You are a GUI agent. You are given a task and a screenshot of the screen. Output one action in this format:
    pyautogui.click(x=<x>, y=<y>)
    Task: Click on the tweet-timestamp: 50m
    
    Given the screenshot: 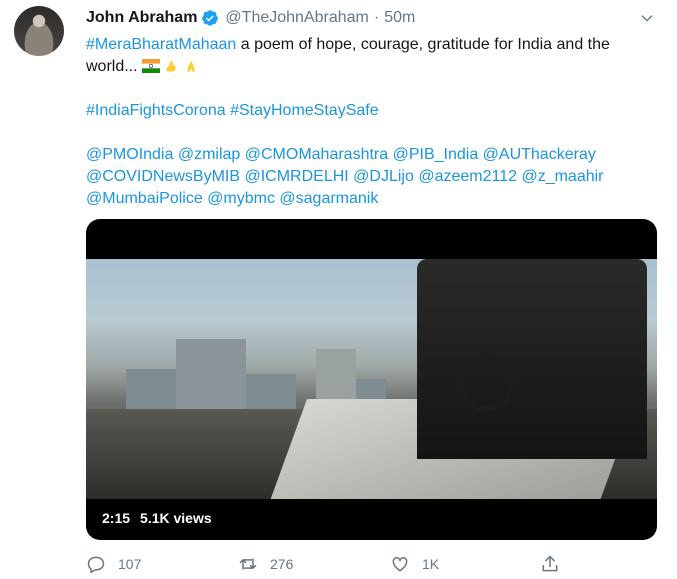 What is the action you would take?
    pyautogui.click(x=399, y=18)
    